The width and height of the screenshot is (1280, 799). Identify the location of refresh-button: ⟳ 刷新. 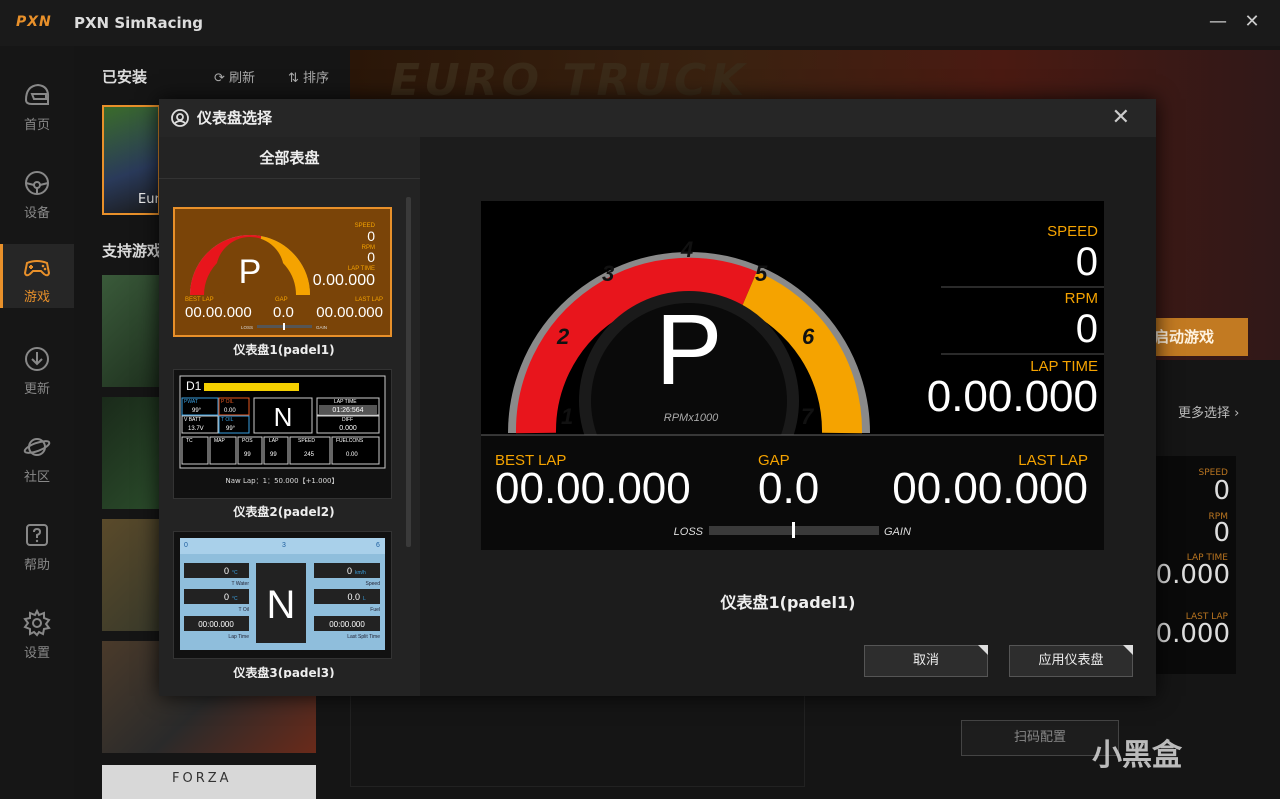
(234, 76).